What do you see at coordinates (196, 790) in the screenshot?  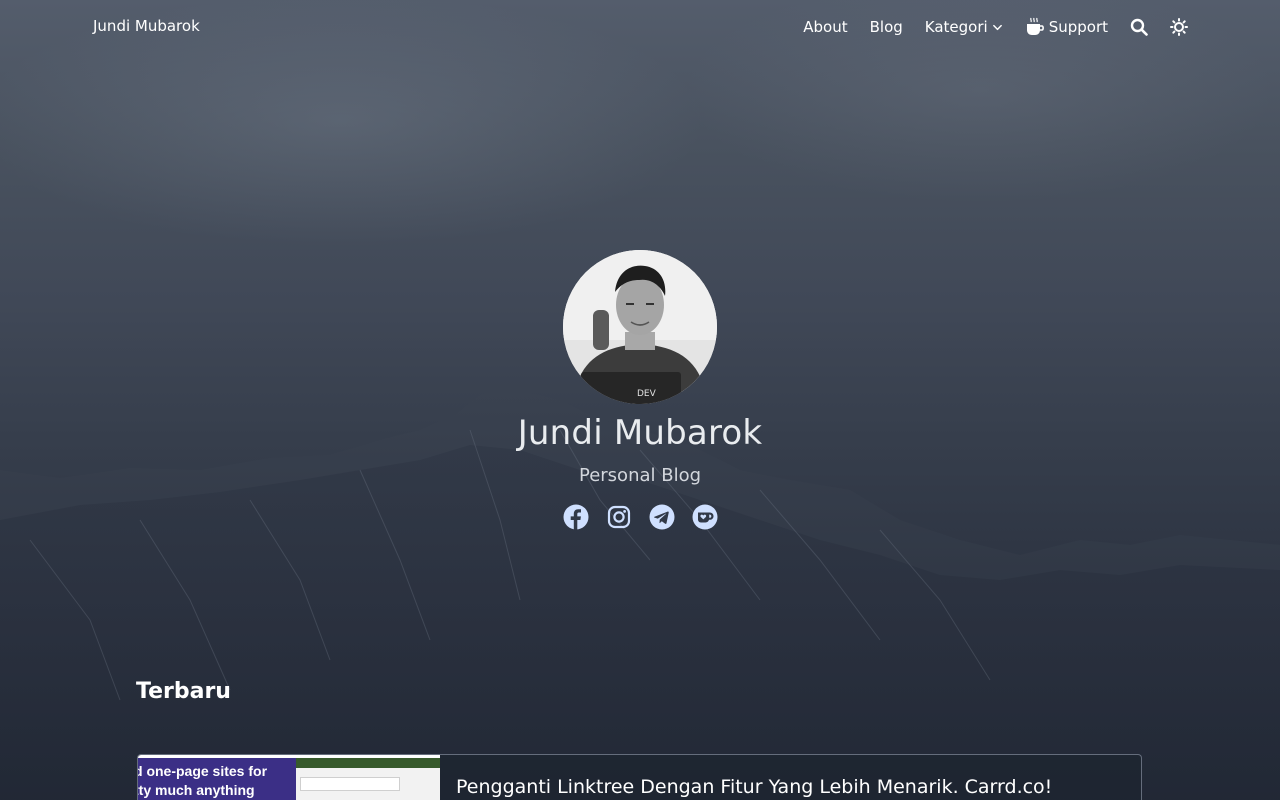 I see `thumbnail-text-line: tty much anything` at bounding box center [196, 790].